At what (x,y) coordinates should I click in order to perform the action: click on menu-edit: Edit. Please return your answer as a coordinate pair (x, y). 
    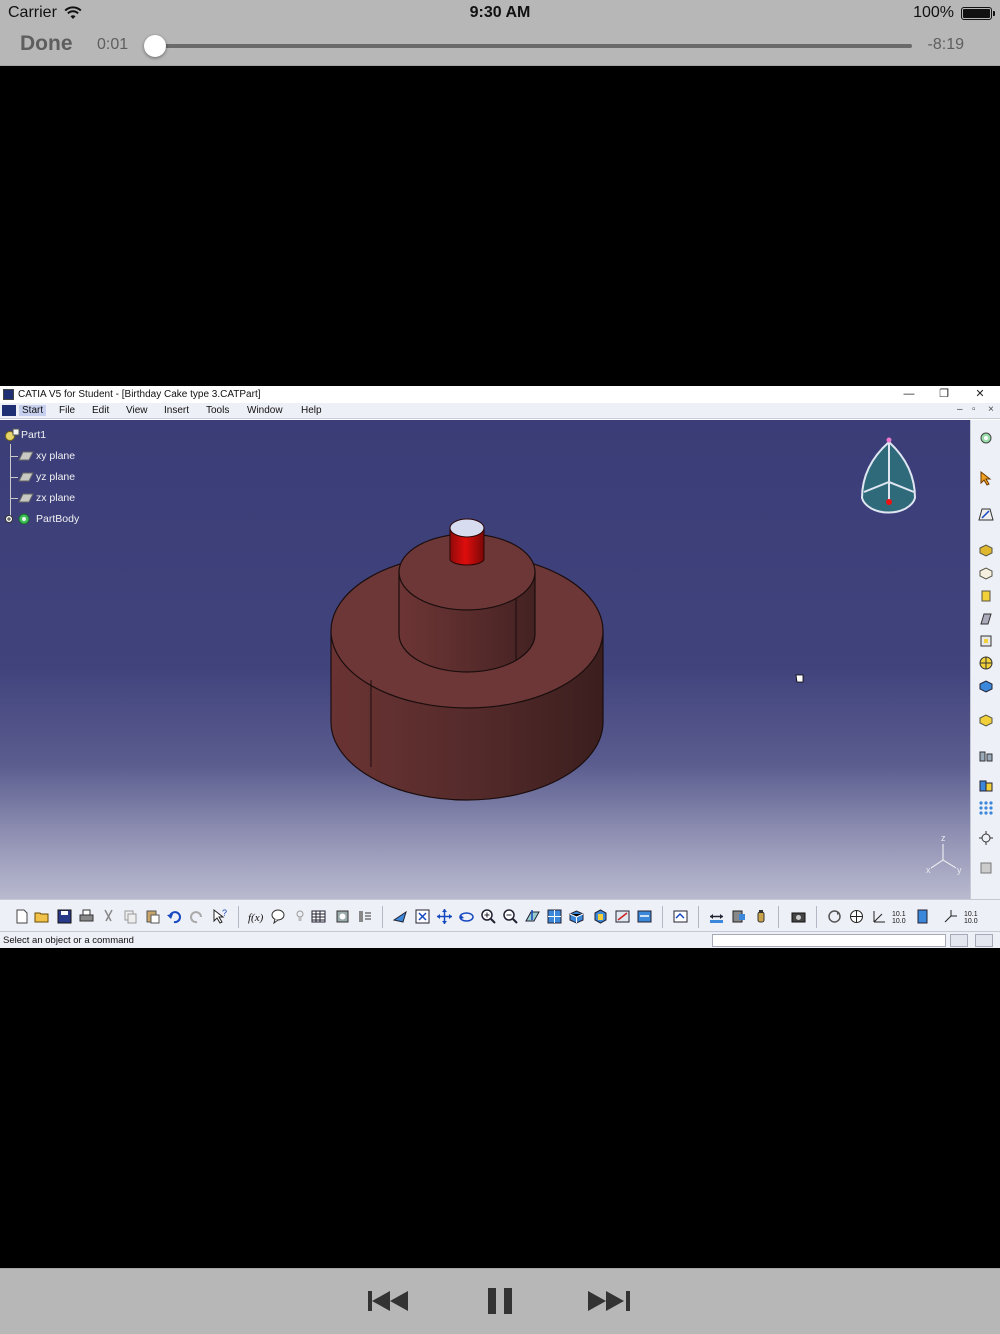
    Looking at the image, I should click on (100, 410).